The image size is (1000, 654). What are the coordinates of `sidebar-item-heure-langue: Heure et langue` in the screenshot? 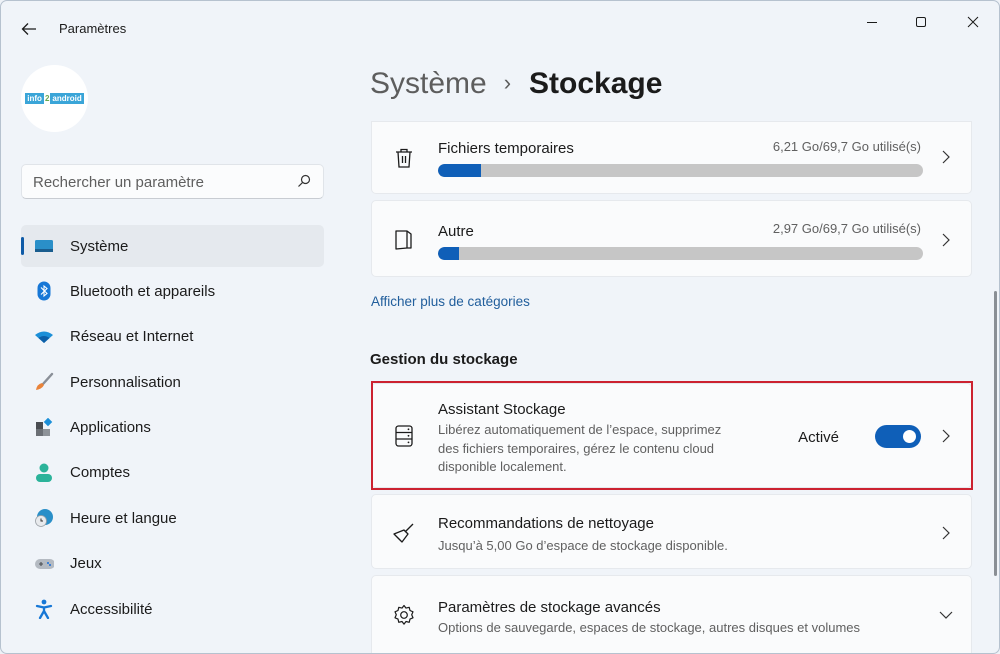 It's located at (172, 518).